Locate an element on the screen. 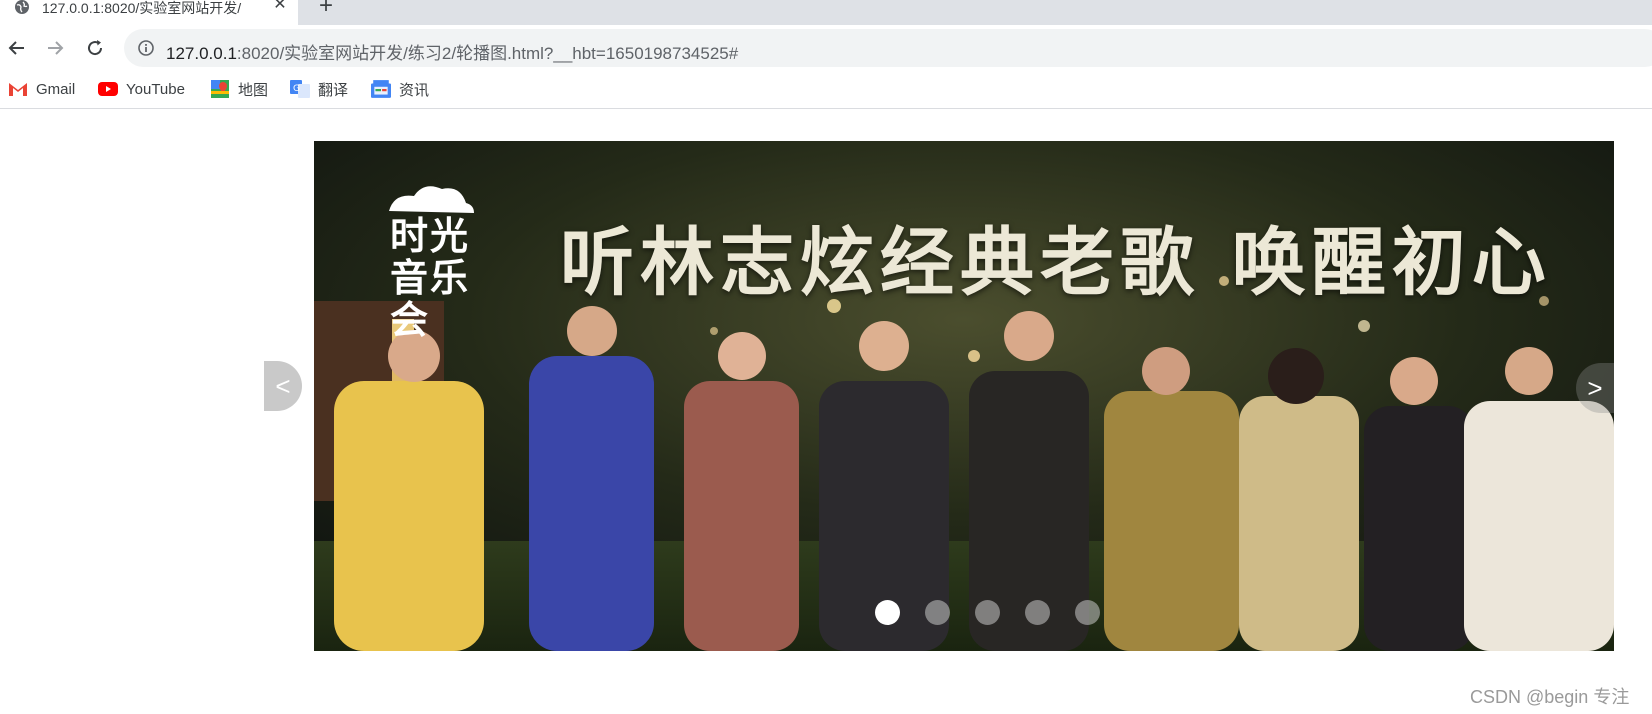 The image size is (1652, 714). bookmark-gmail: Gmail is located at coordinates (41, 89).